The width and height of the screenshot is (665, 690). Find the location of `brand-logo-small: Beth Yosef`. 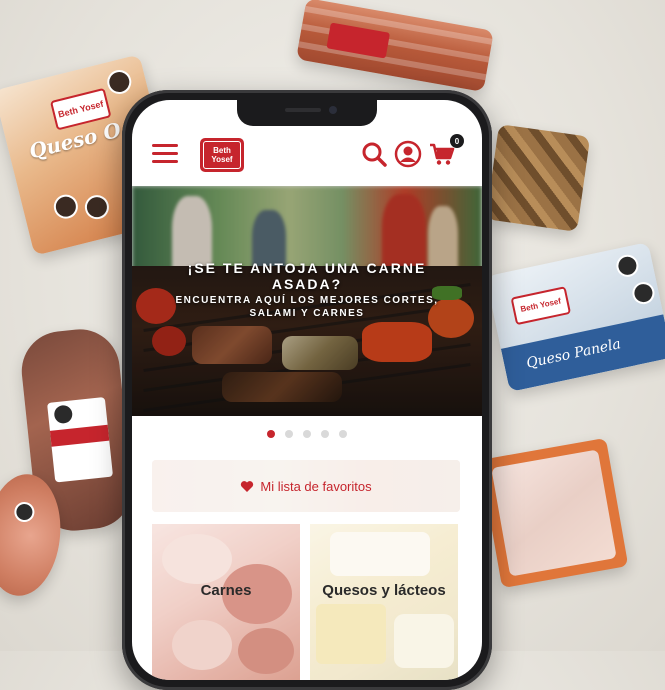

brand-logo-small: Beth Yosef is located at coordinates (541, 306).